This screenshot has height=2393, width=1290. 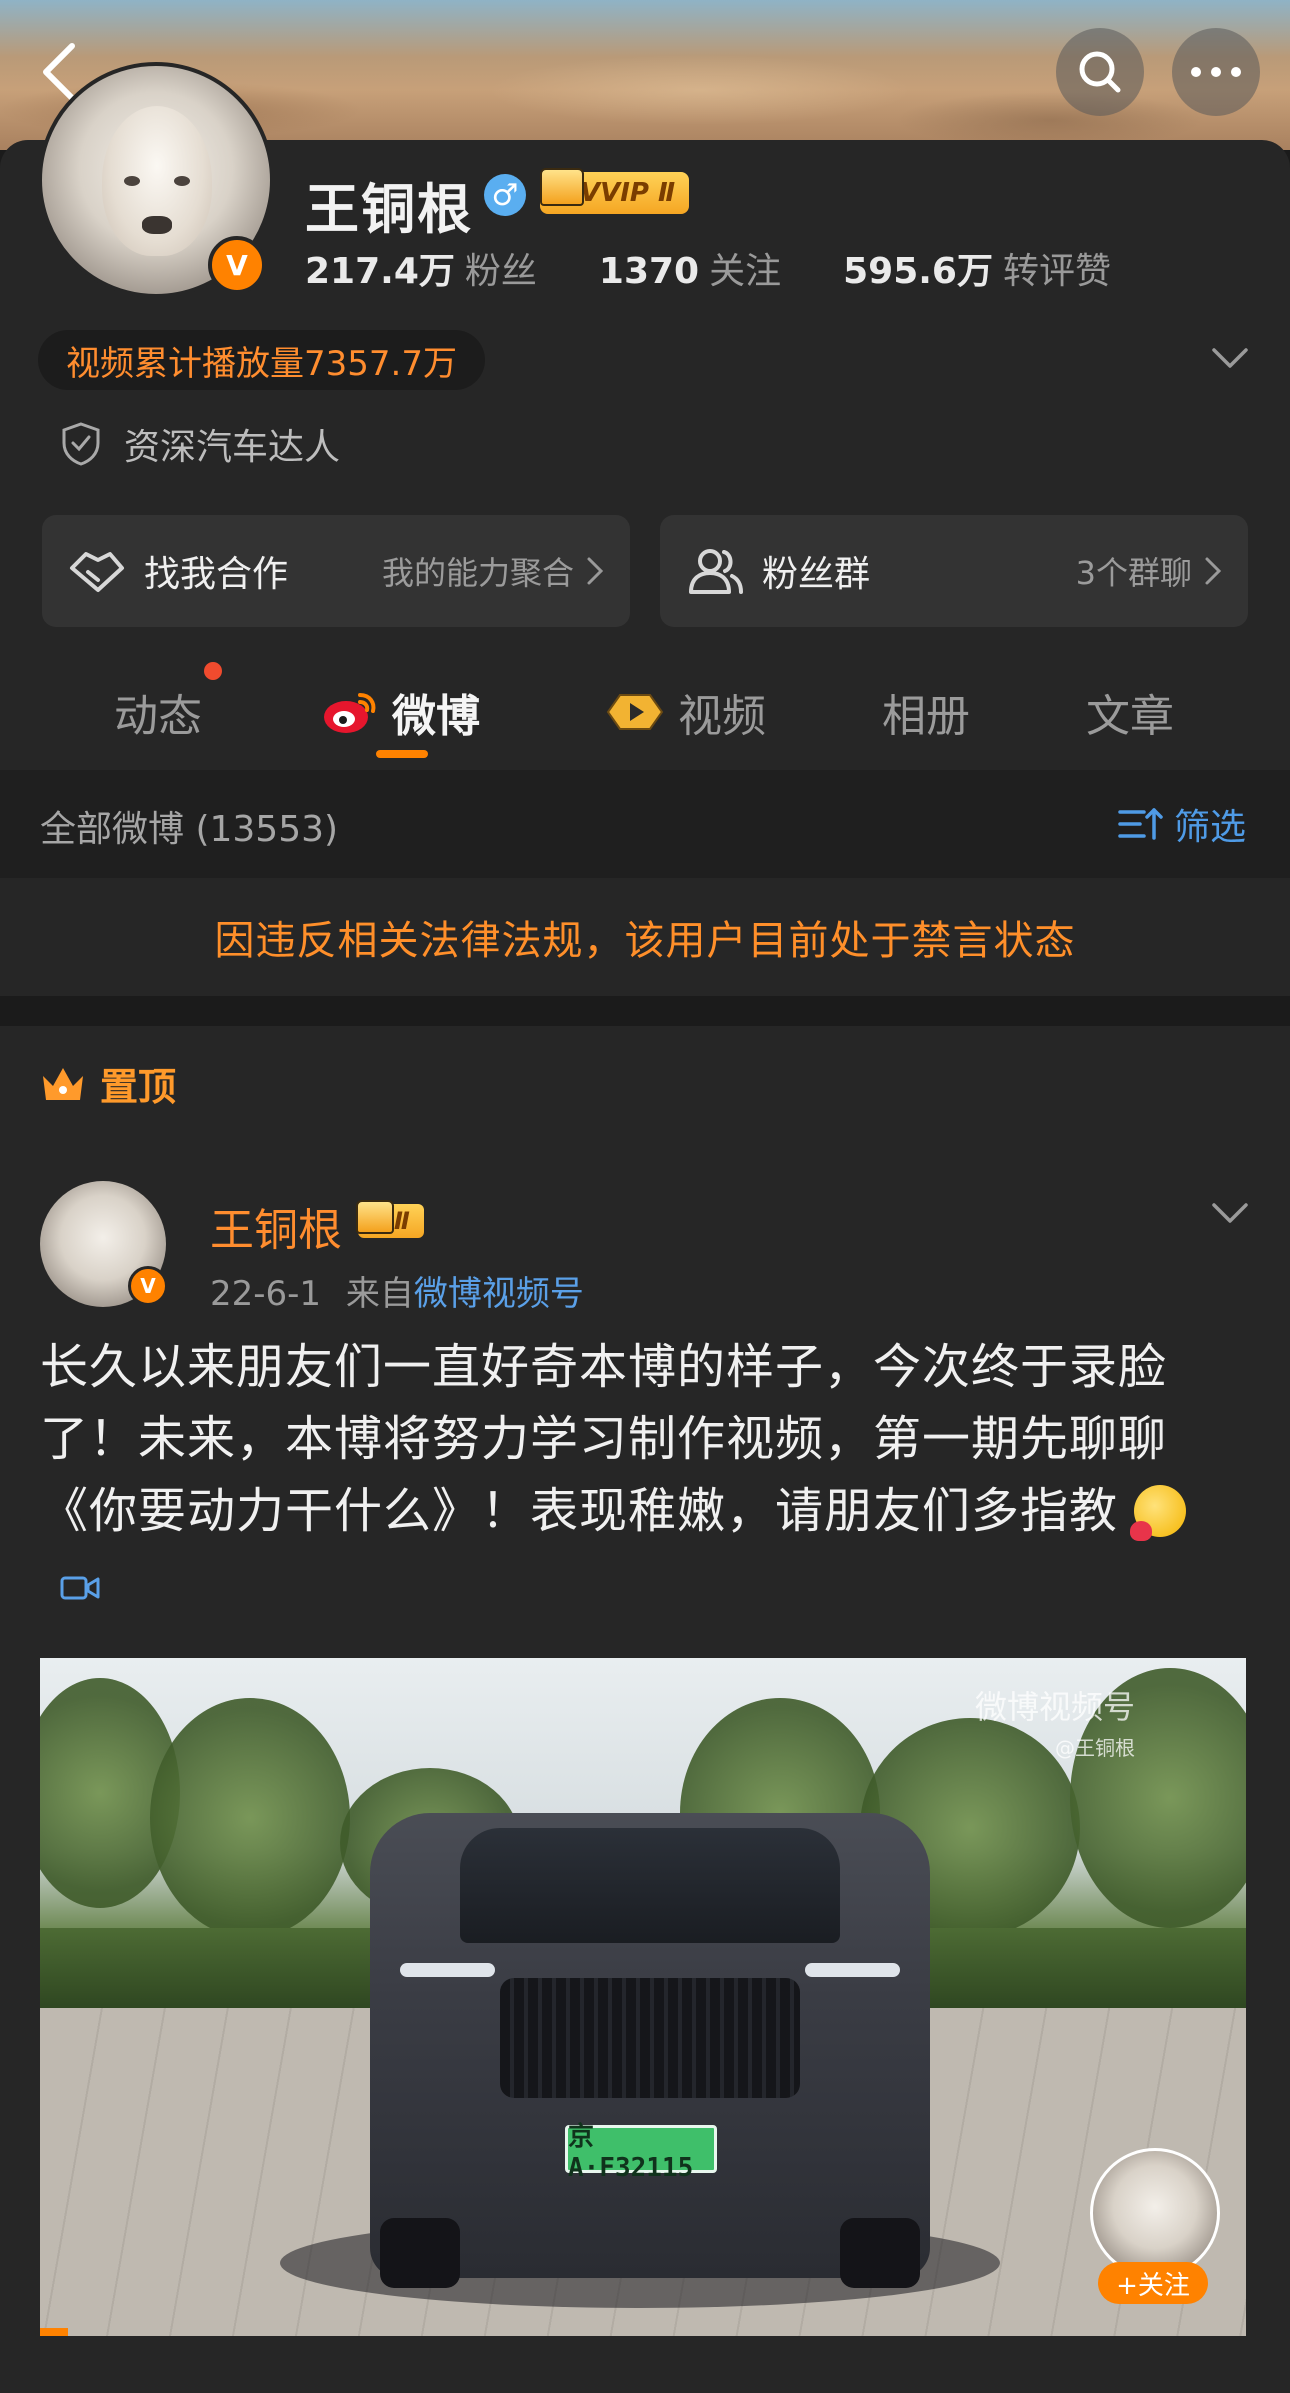 I want to click on profile-tabs: 动态 微博 视频 相册 文章, so click(x=645, y=700).